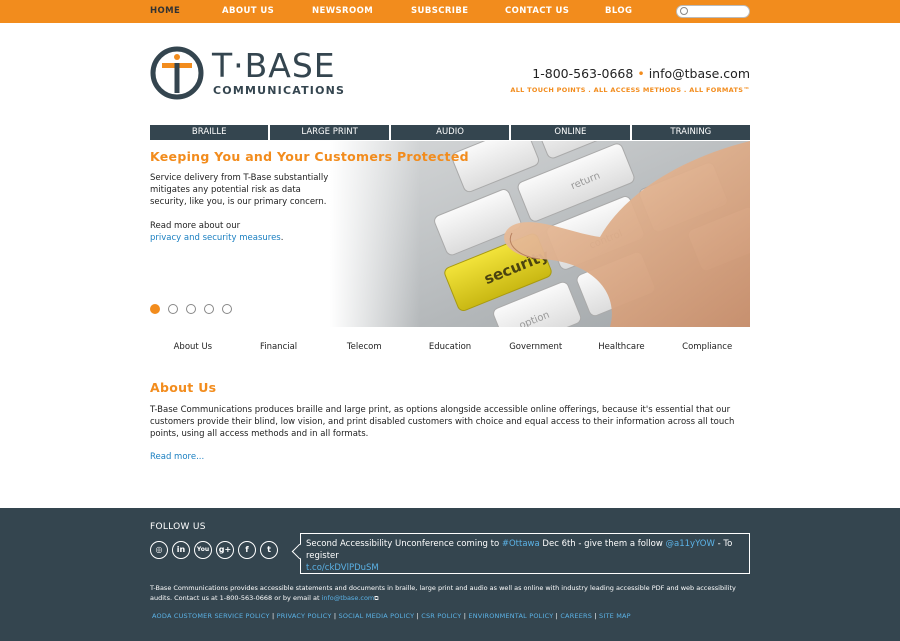 Image resolution: width=900 pixels, height=641 pixels. Describe the element at coordinates (195, 226) in the screenshot. I see `hero-read-more-prefix: Read more about our` at that location.